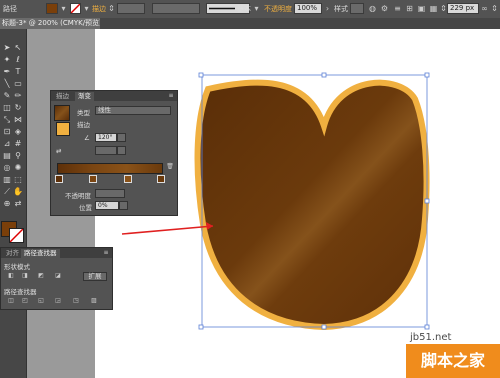 Image resolution: width=500 pixels, height=378 pixels. Describe the element at coordinates (94, 301) in the screenshot. I see `minus-back-icon: ▨` at that location.